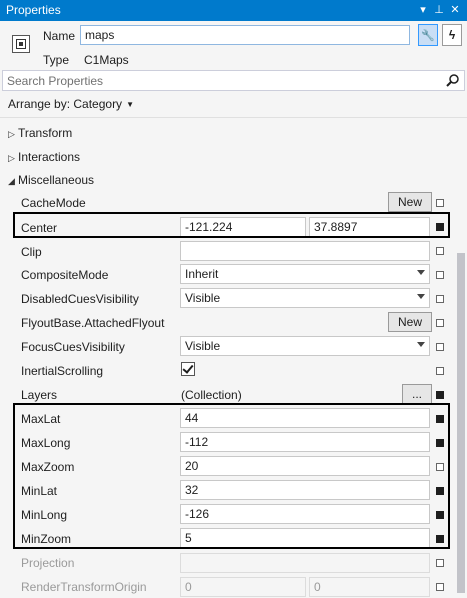 Image resolution: width=467 pixels, height=598 pixels. Describe the element at coordinates (453, 80) in the screenshot. I see `search-icon` at that location.